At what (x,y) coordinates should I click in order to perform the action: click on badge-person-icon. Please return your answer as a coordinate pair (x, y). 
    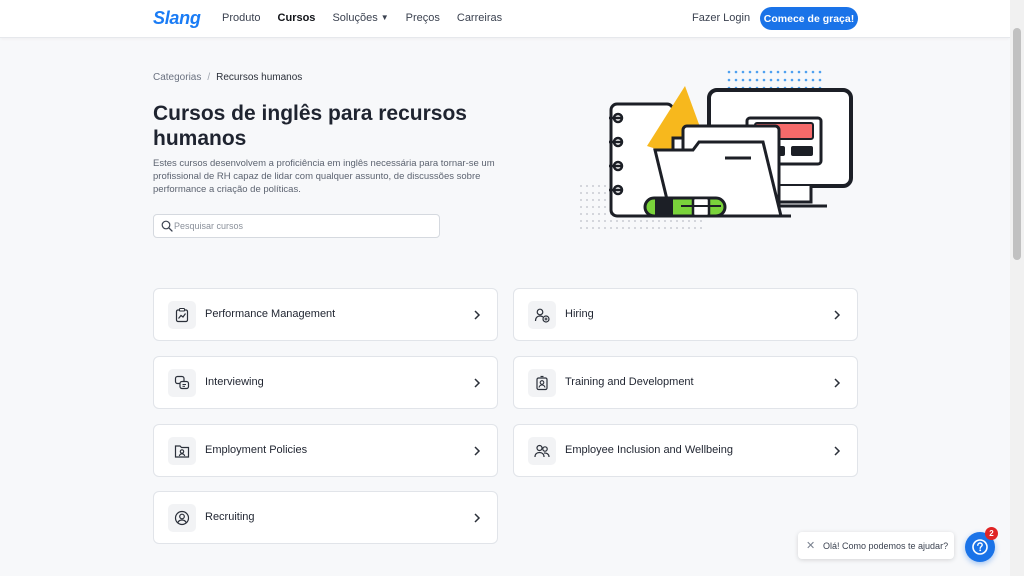
    Looking at the image, I should click on (542, 383).